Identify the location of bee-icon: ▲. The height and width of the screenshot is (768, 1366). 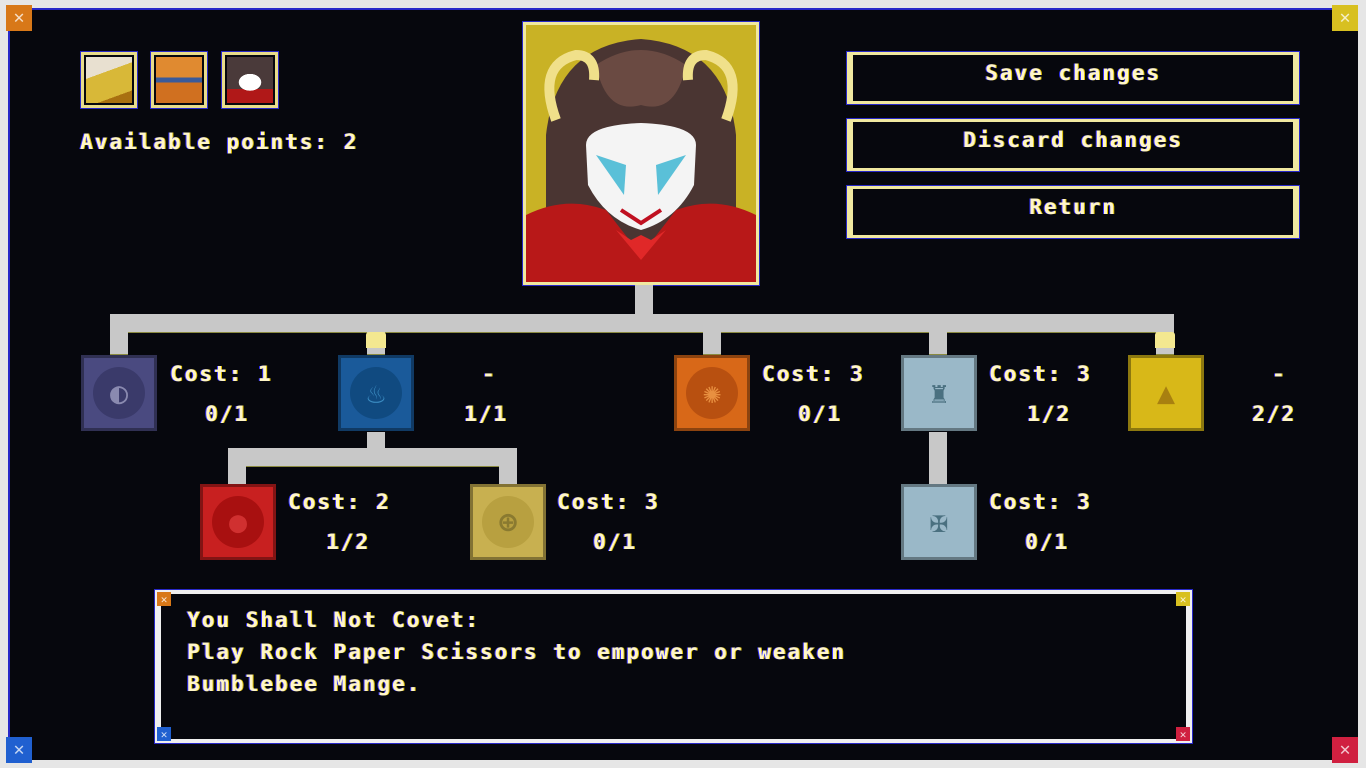
(1166, 393).